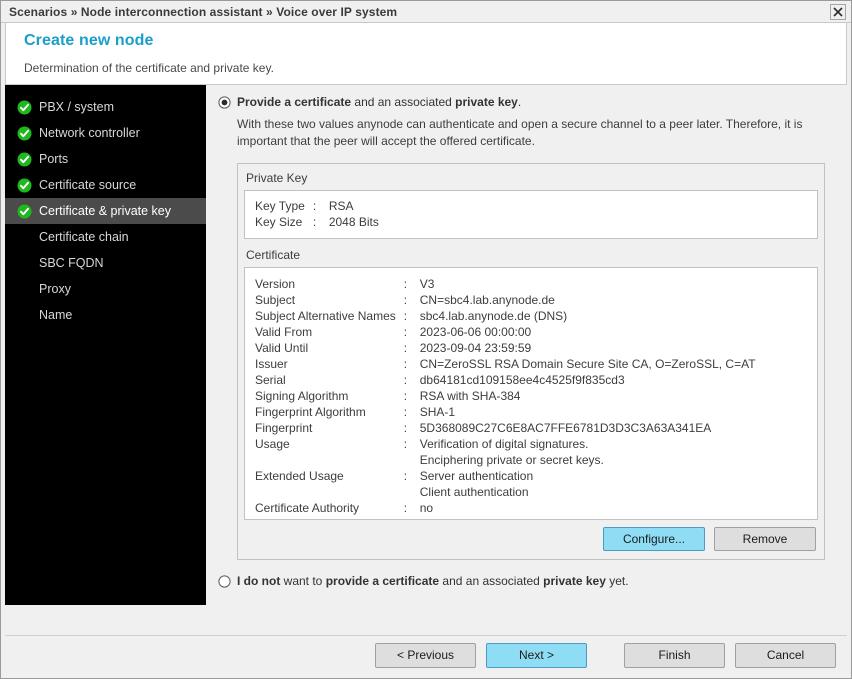 This screenshot has width=852, height=679. I want to click on remove-button: Remove, so click(765, 539).